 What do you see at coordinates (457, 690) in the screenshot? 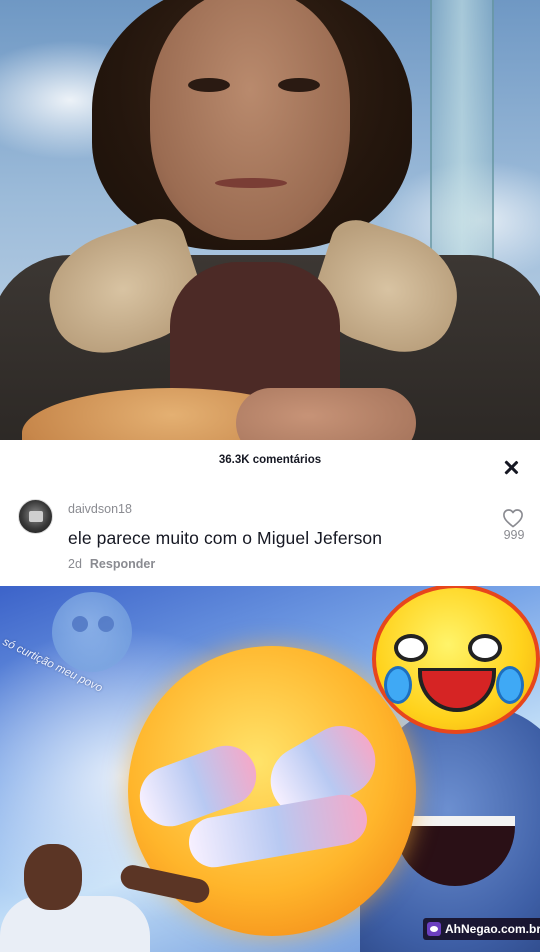
I see `emoji-mouth` at bounding box center [457, 690].